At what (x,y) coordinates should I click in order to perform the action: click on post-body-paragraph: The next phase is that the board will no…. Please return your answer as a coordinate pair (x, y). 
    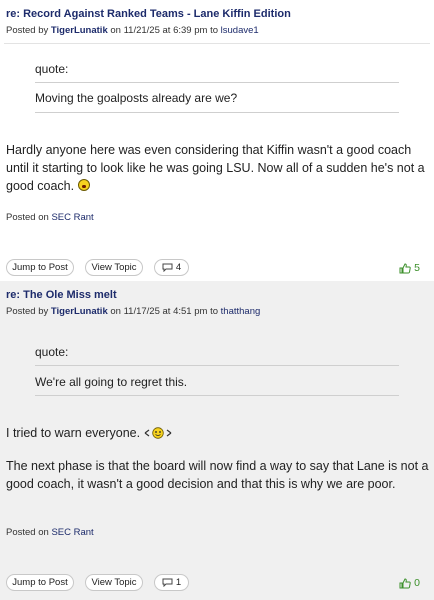
    Looking at the image, I should click on (217, 475).